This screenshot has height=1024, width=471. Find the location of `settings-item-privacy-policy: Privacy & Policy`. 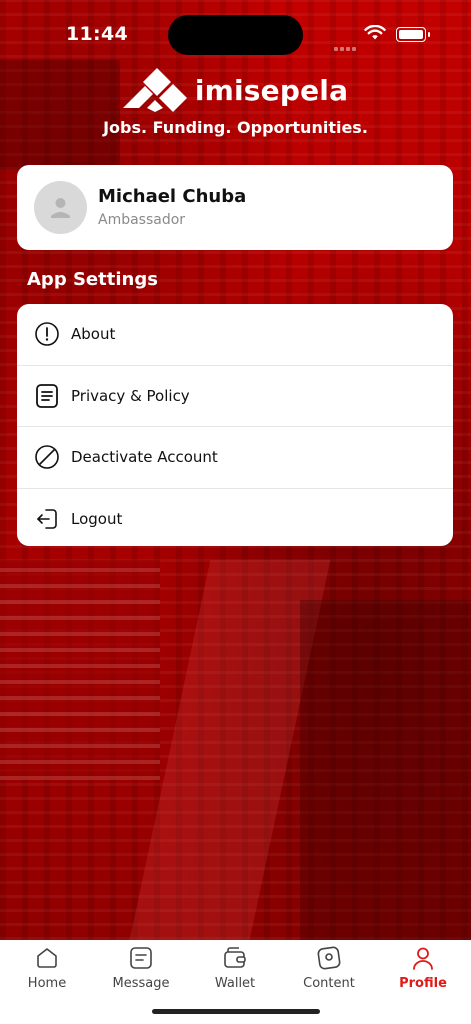

settings-item-privacy-policy: Privacy & Policy is located at coordinates (235, 396).